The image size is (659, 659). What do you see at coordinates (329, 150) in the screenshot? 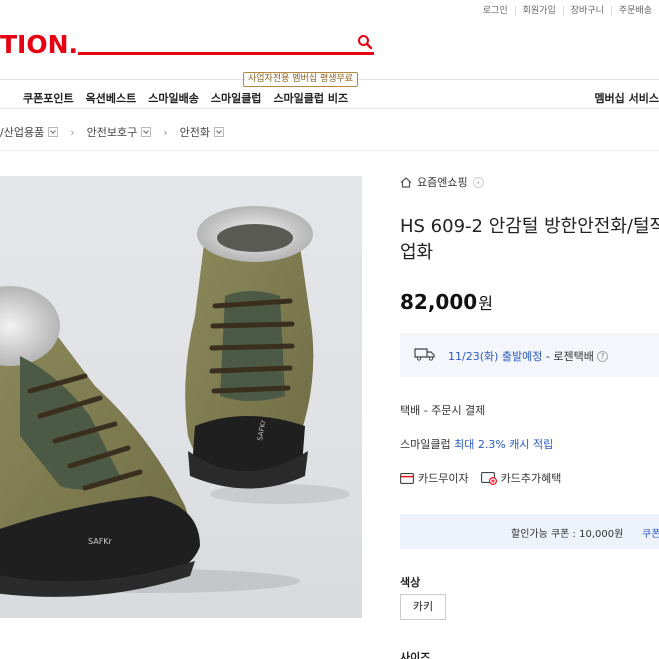
I see `breadcrumb-divider` at bounding box center [329, 150].